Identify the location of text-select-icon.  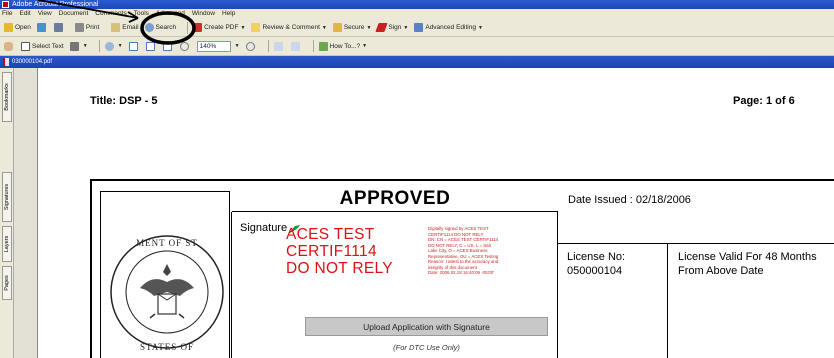
(25, 46).